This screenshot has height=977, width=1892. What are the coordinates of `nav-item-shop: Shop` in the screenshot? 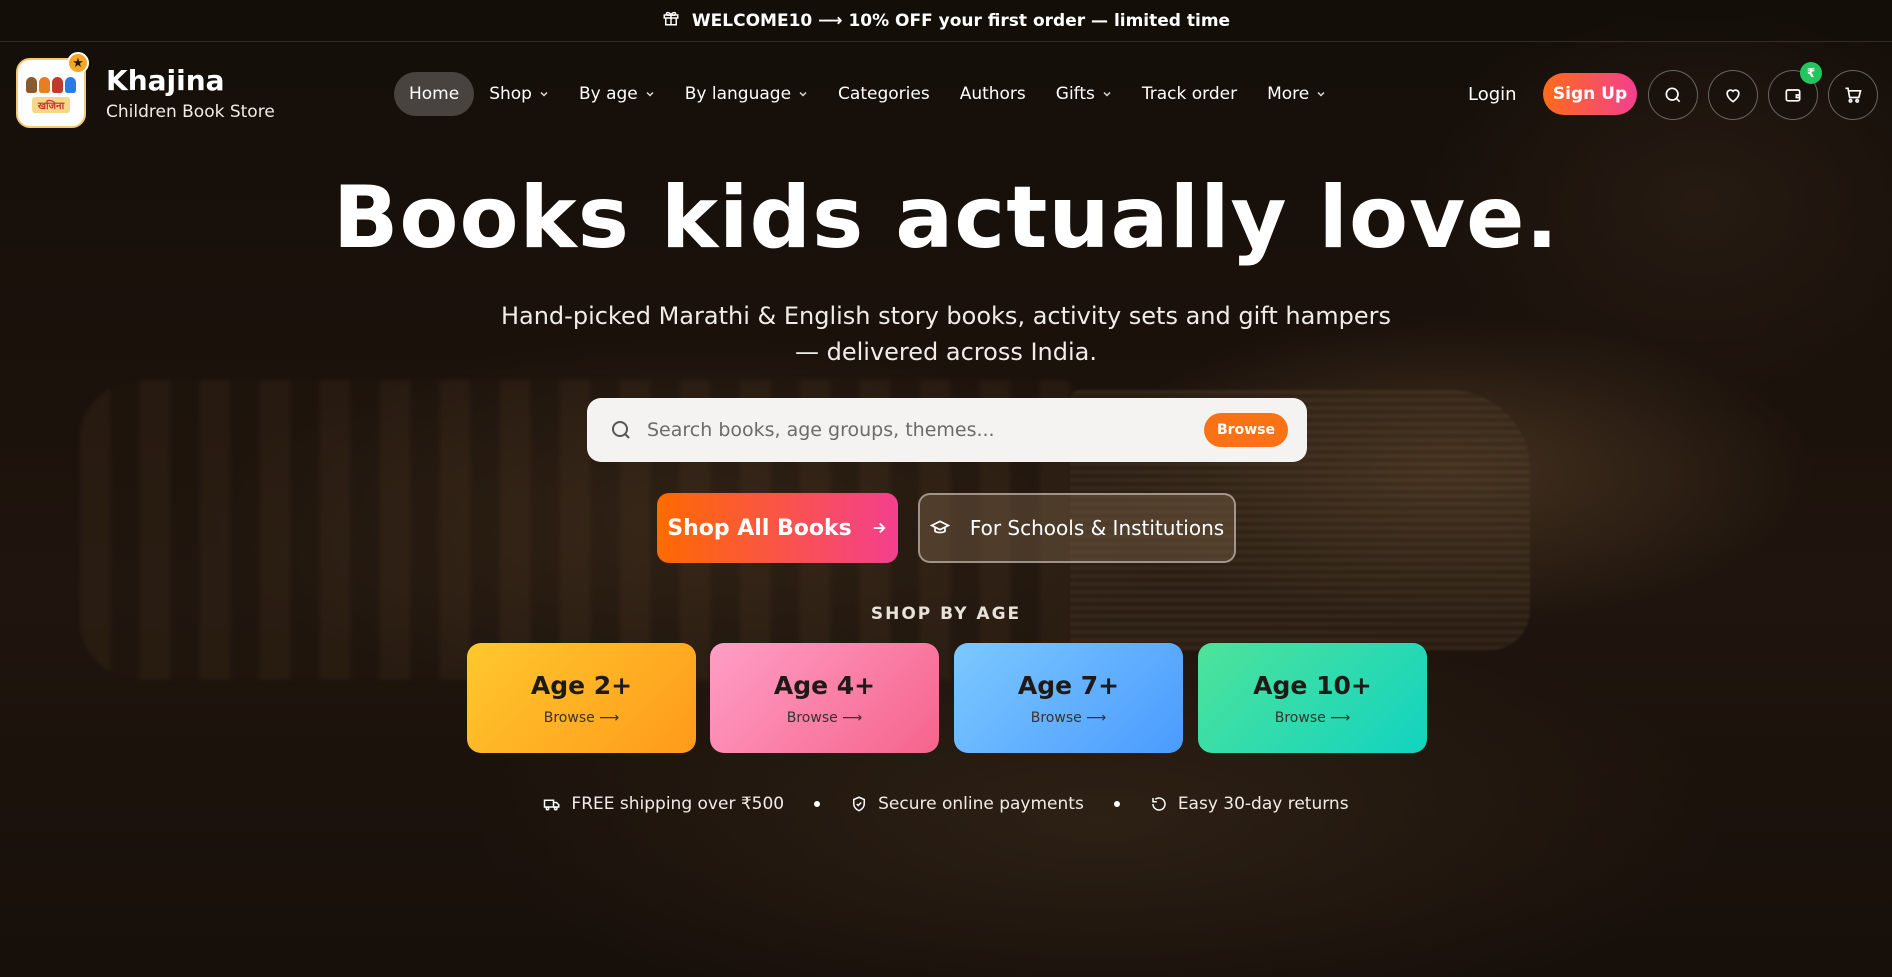 It's located at (519, 94).